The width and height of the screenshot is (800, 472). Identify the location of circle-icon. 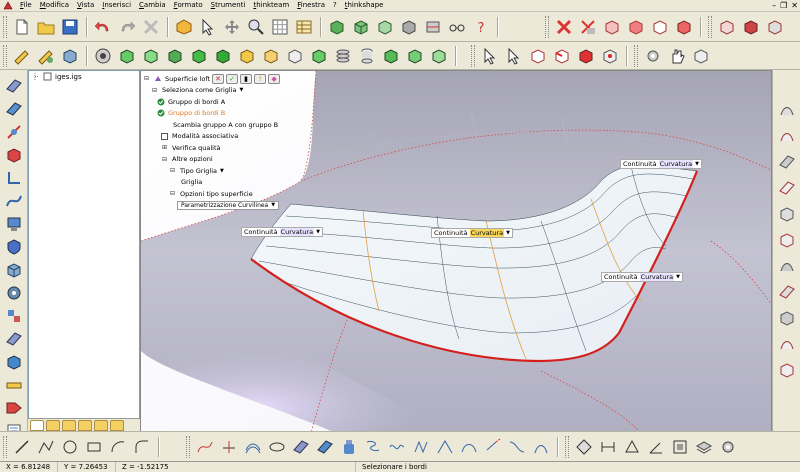
(70, 447).